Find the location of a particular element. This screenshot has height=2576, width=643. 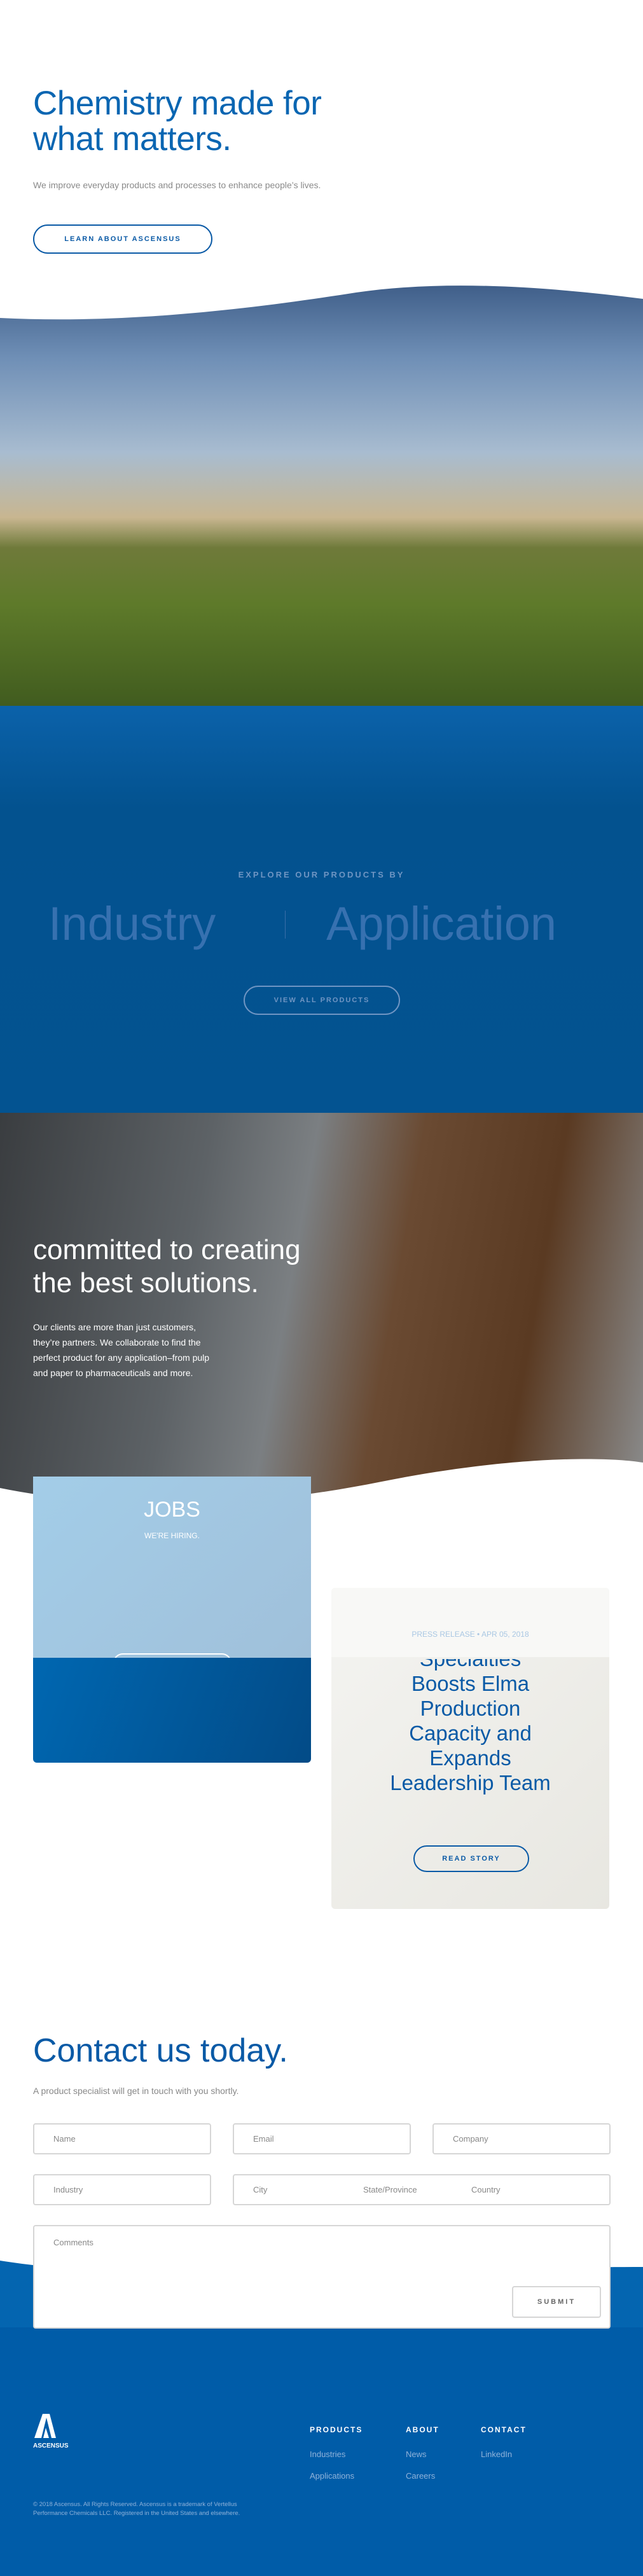

footer-link-careers: Careers is located at coordinates (420, 2476).